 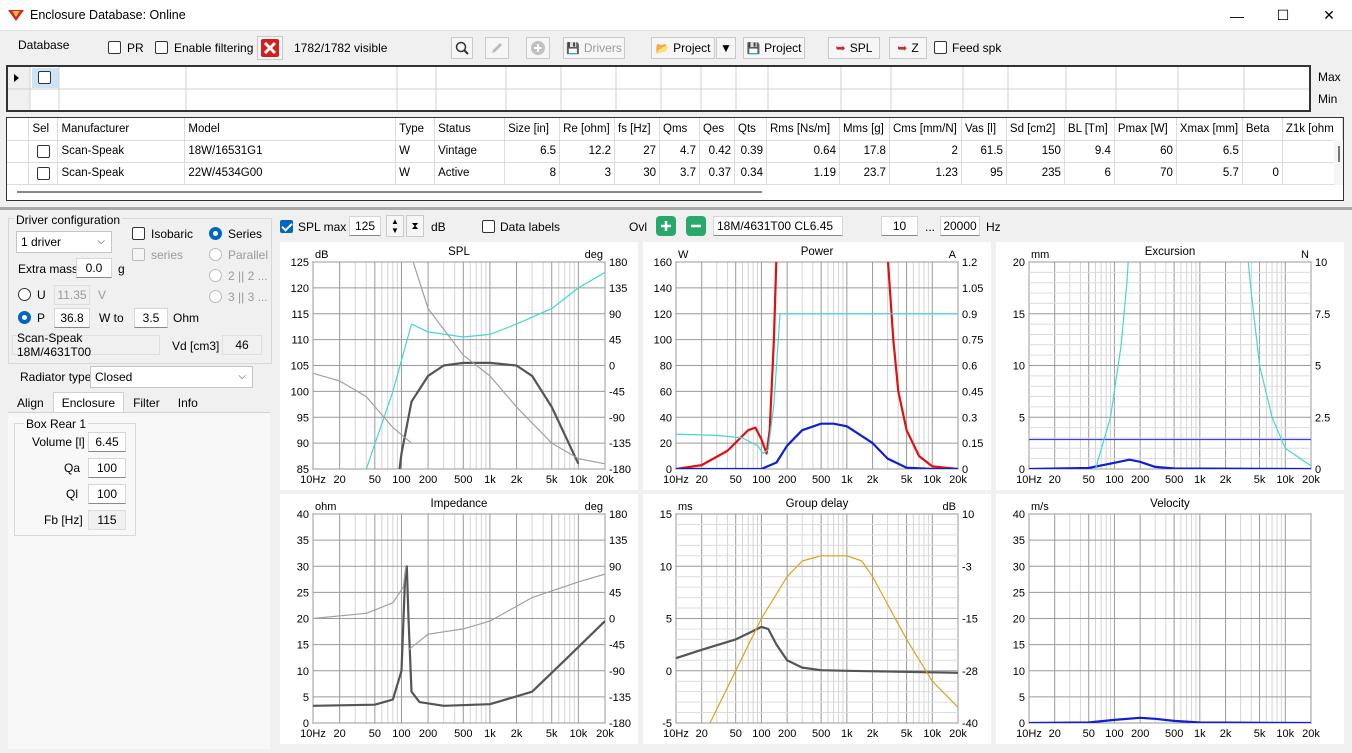 I want to click on column-header: Re [ohm], so click(x=587, y=129).